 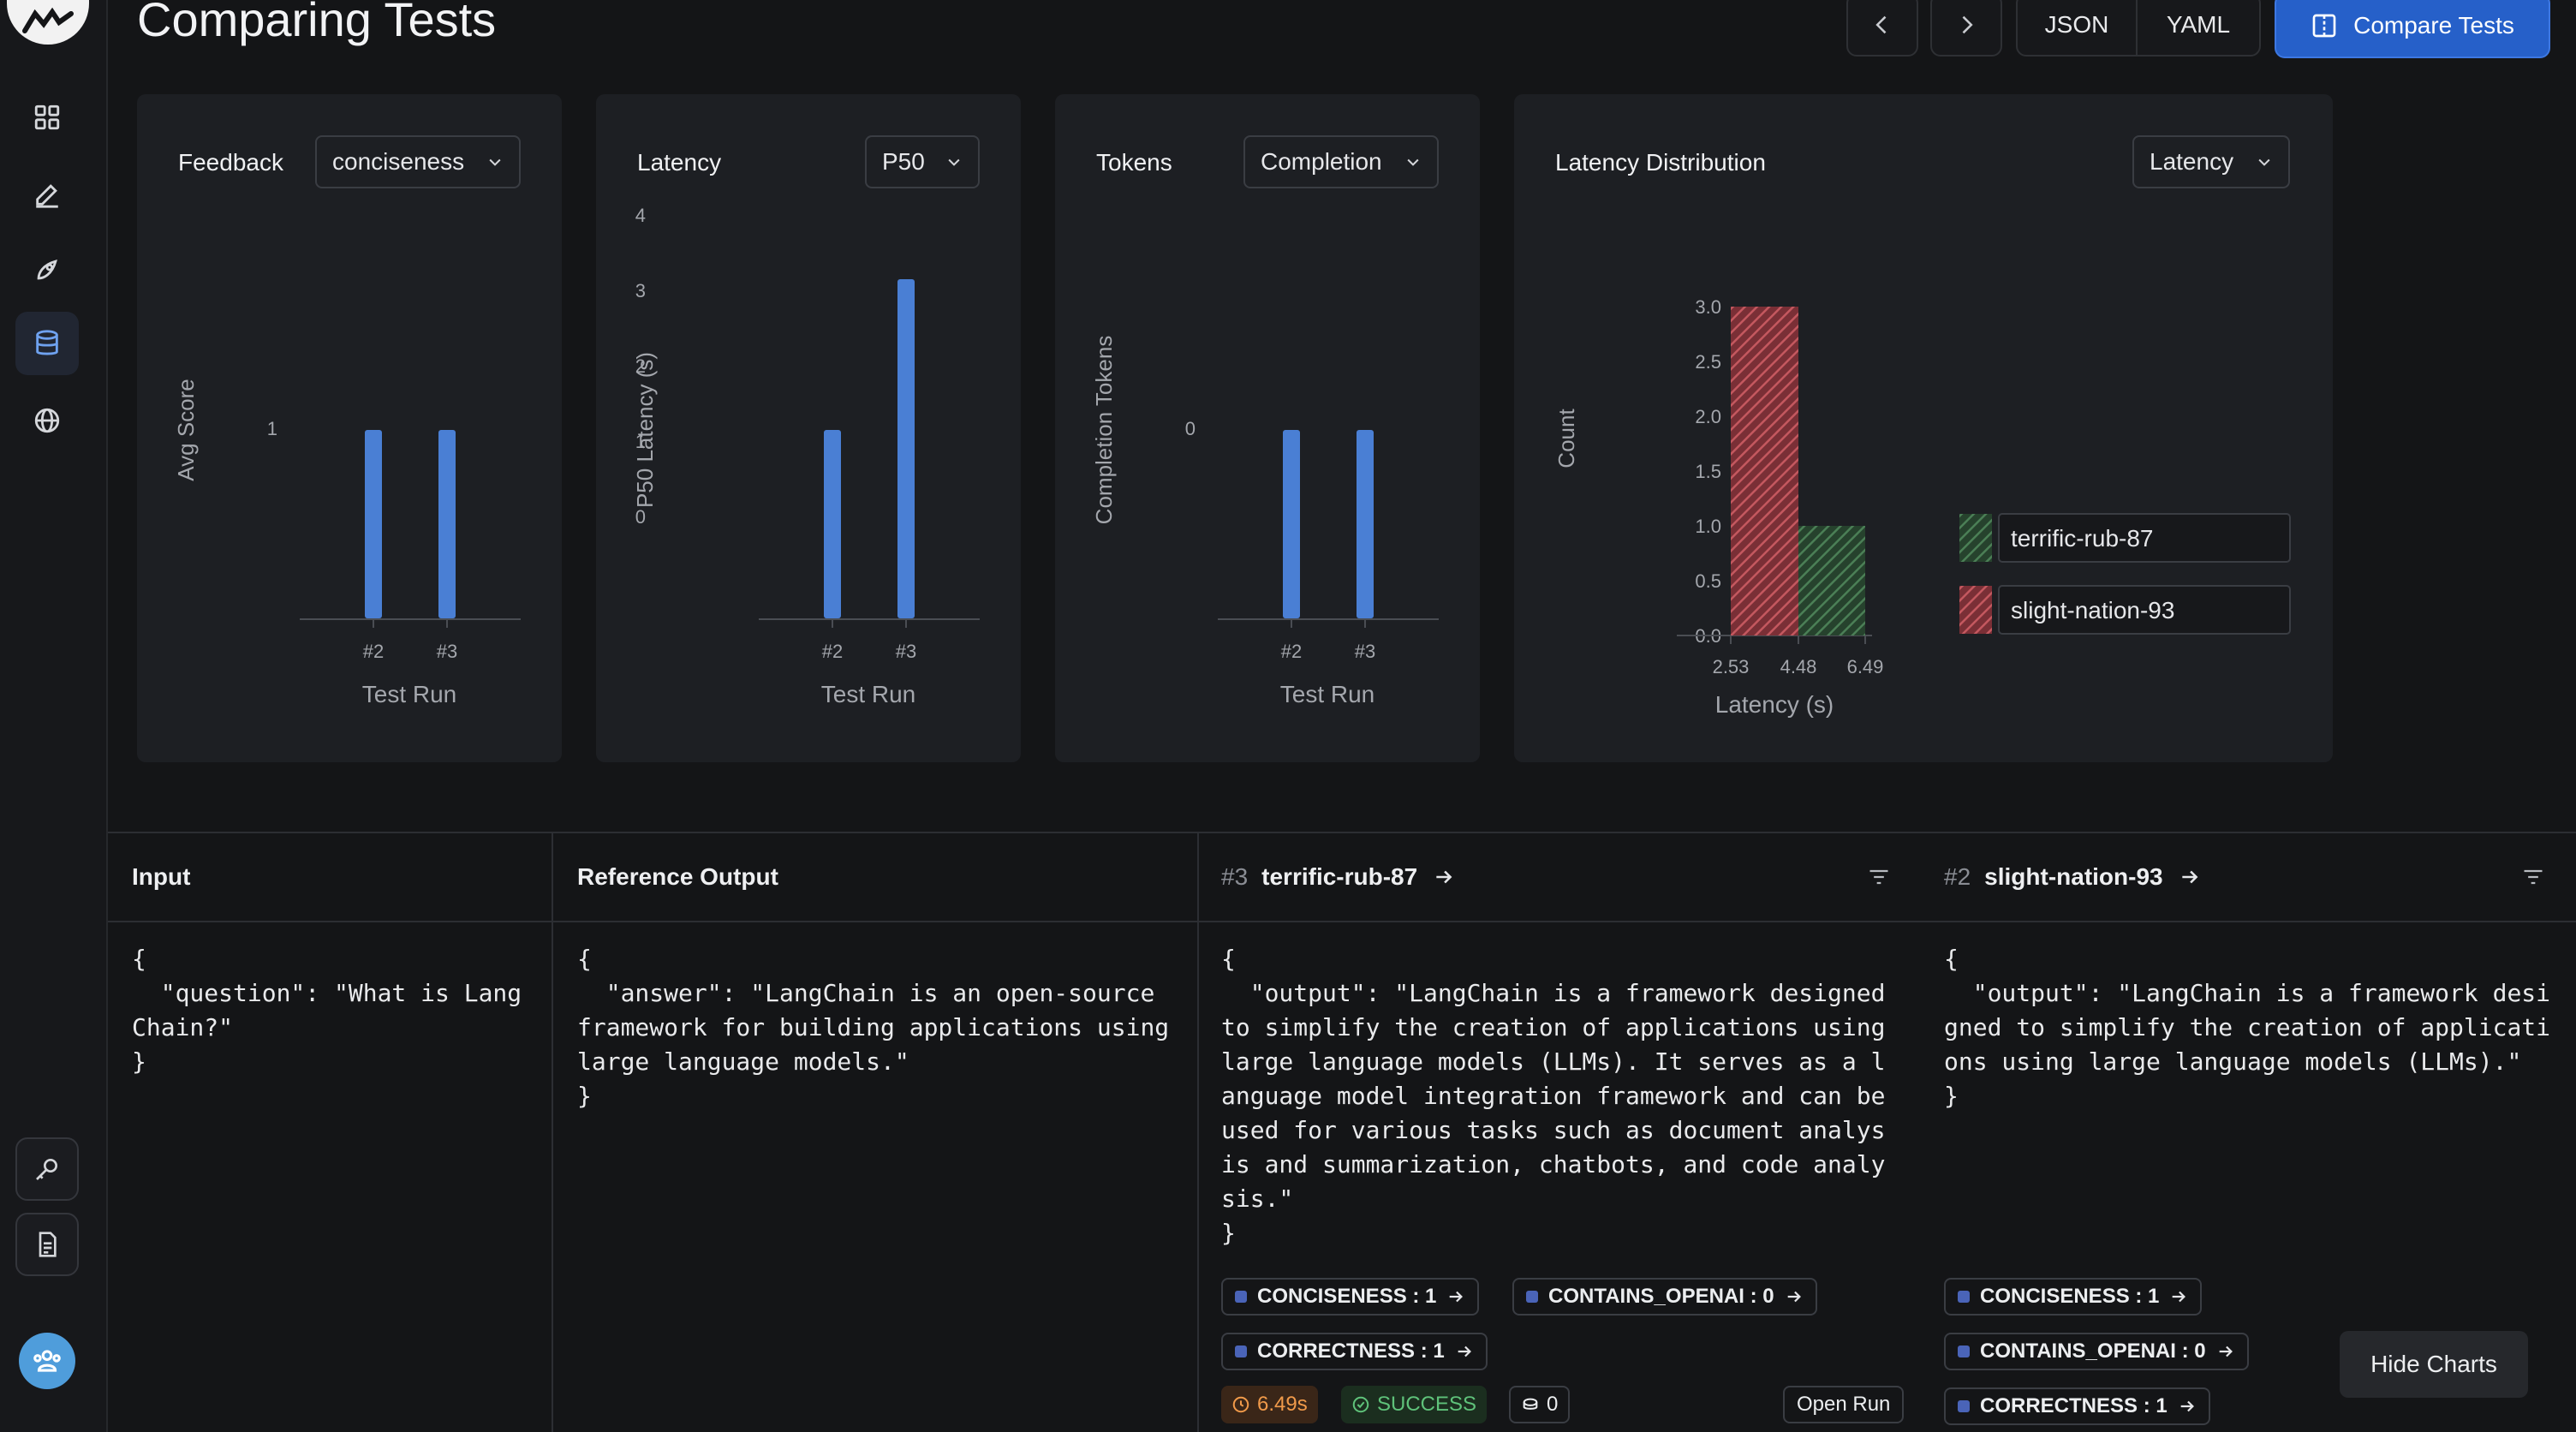 What do you see at coordinates (47, 117) in the screenshot?
I see `grid-icon` at bounding box center [47, 117].